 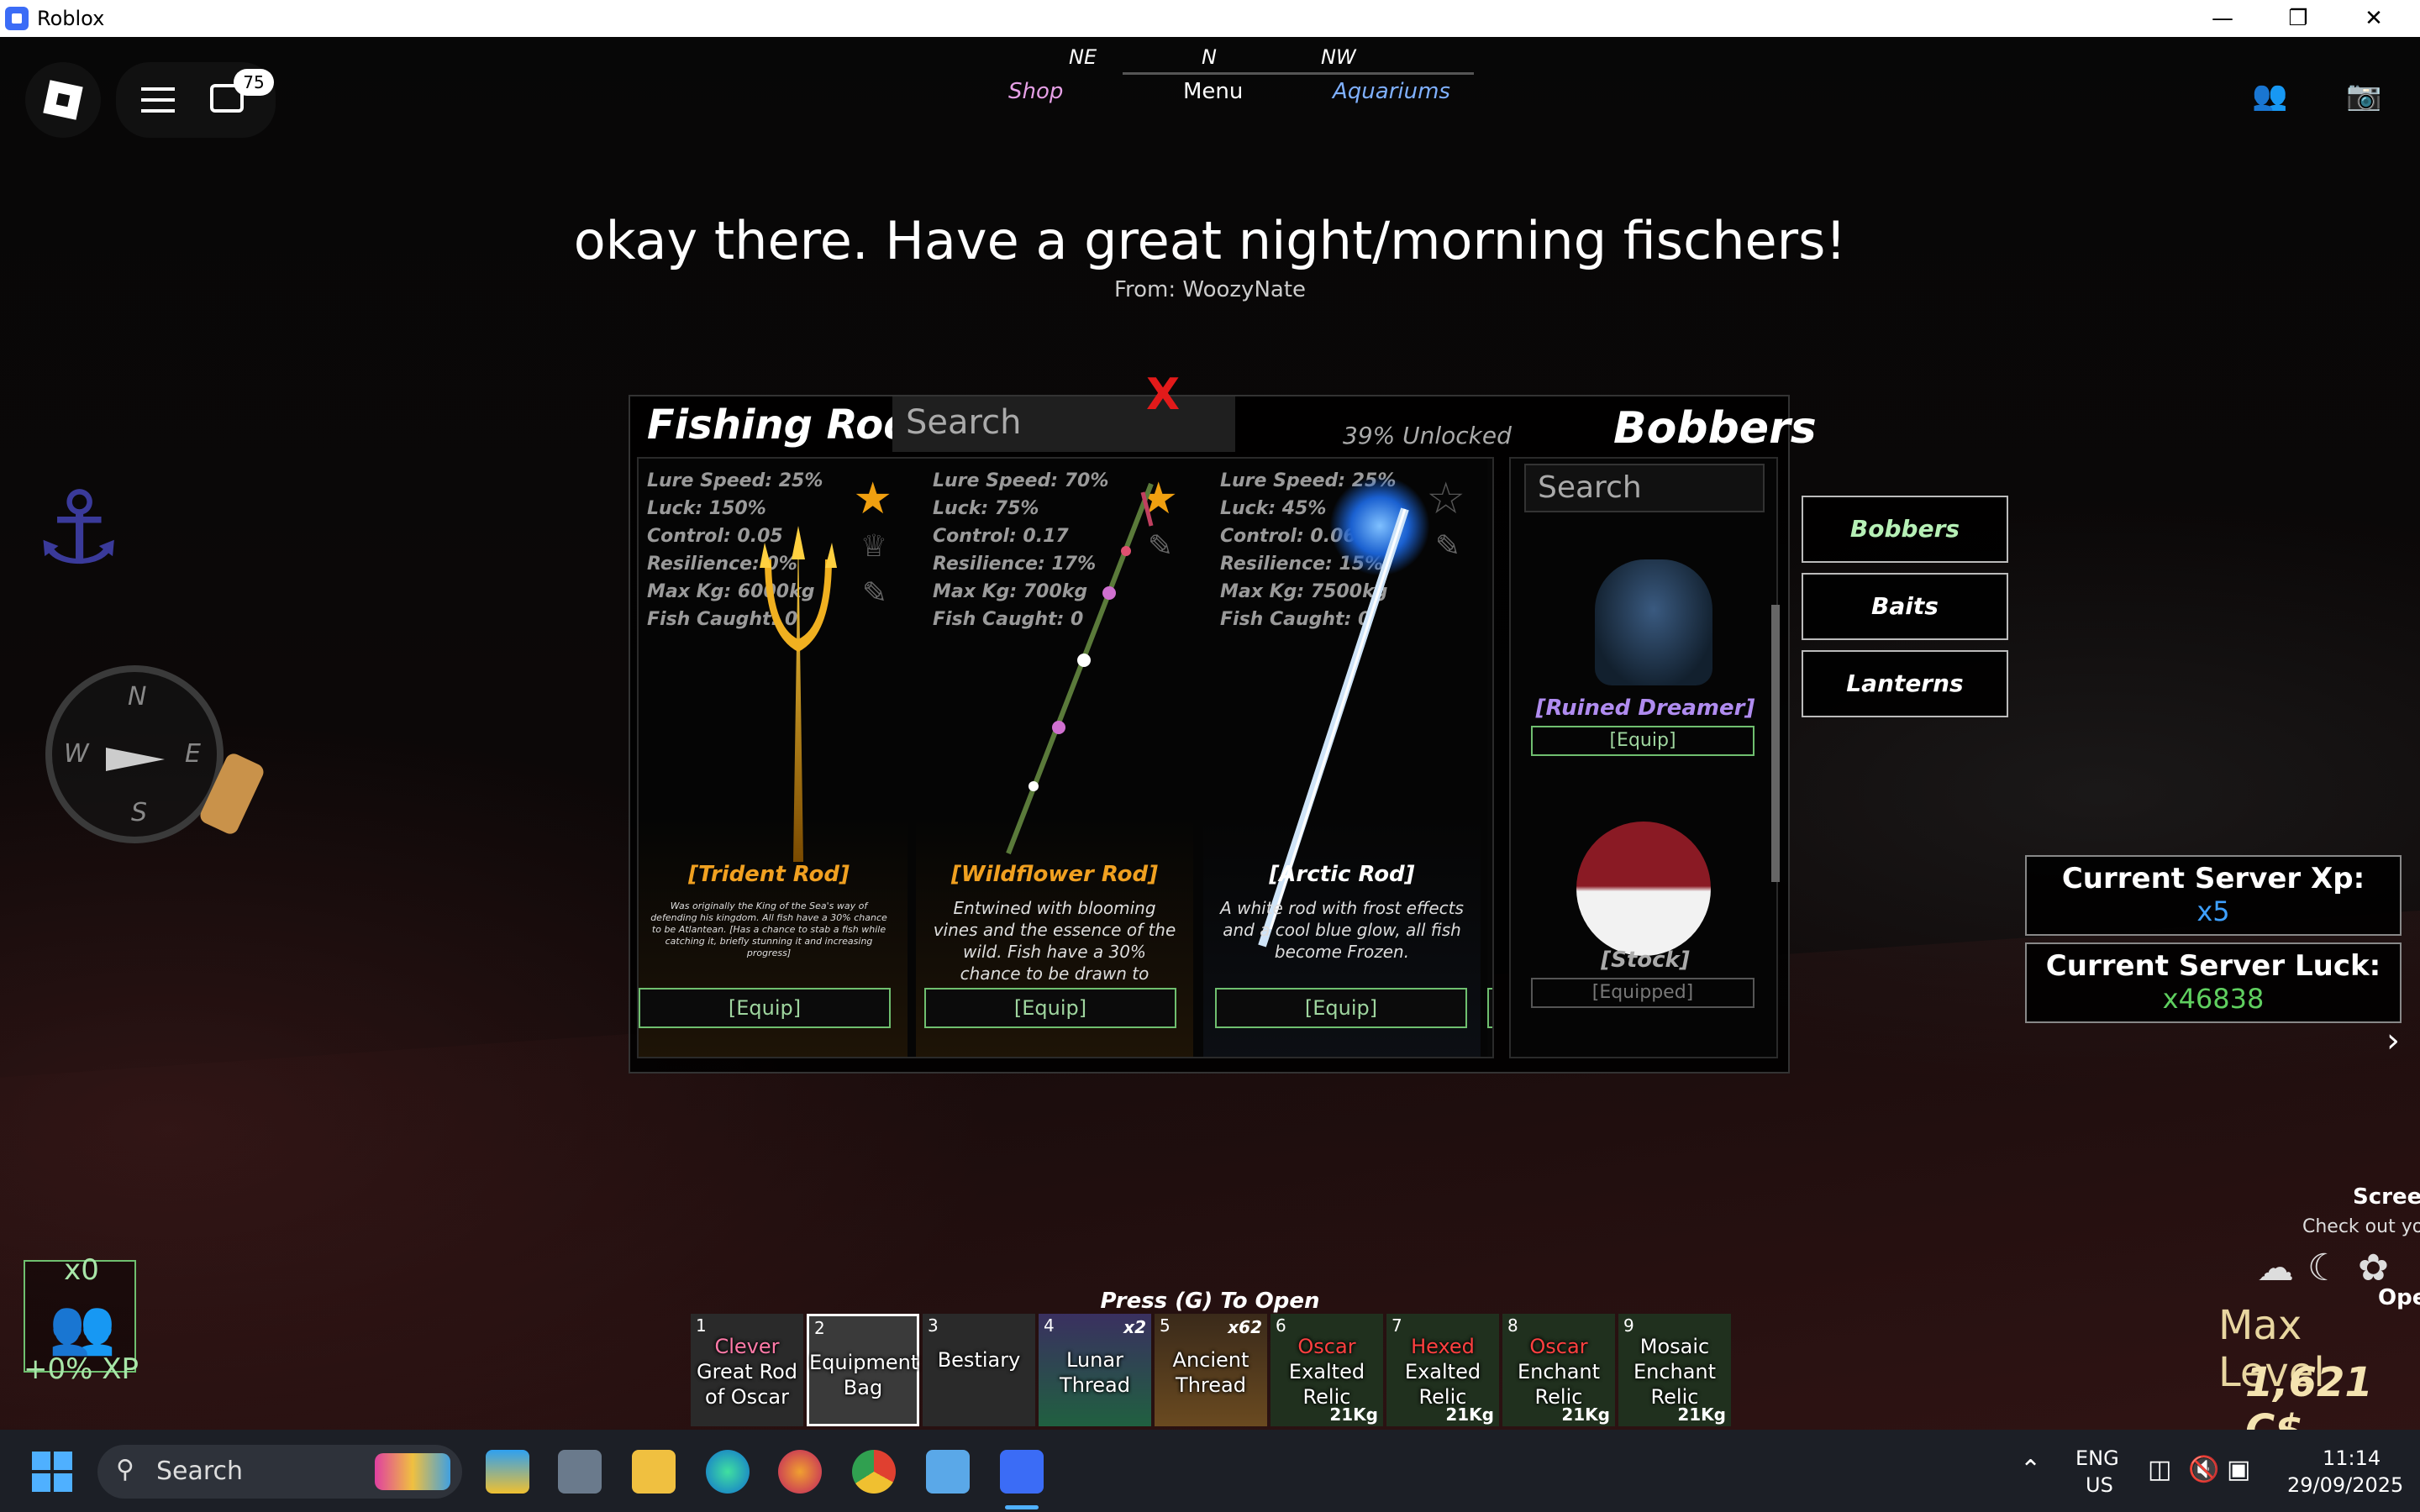 What do you see at coordinates (1063, 424) in the screenshot?
I see `rod-search-input: Search` at bounding box center [1063, 424].